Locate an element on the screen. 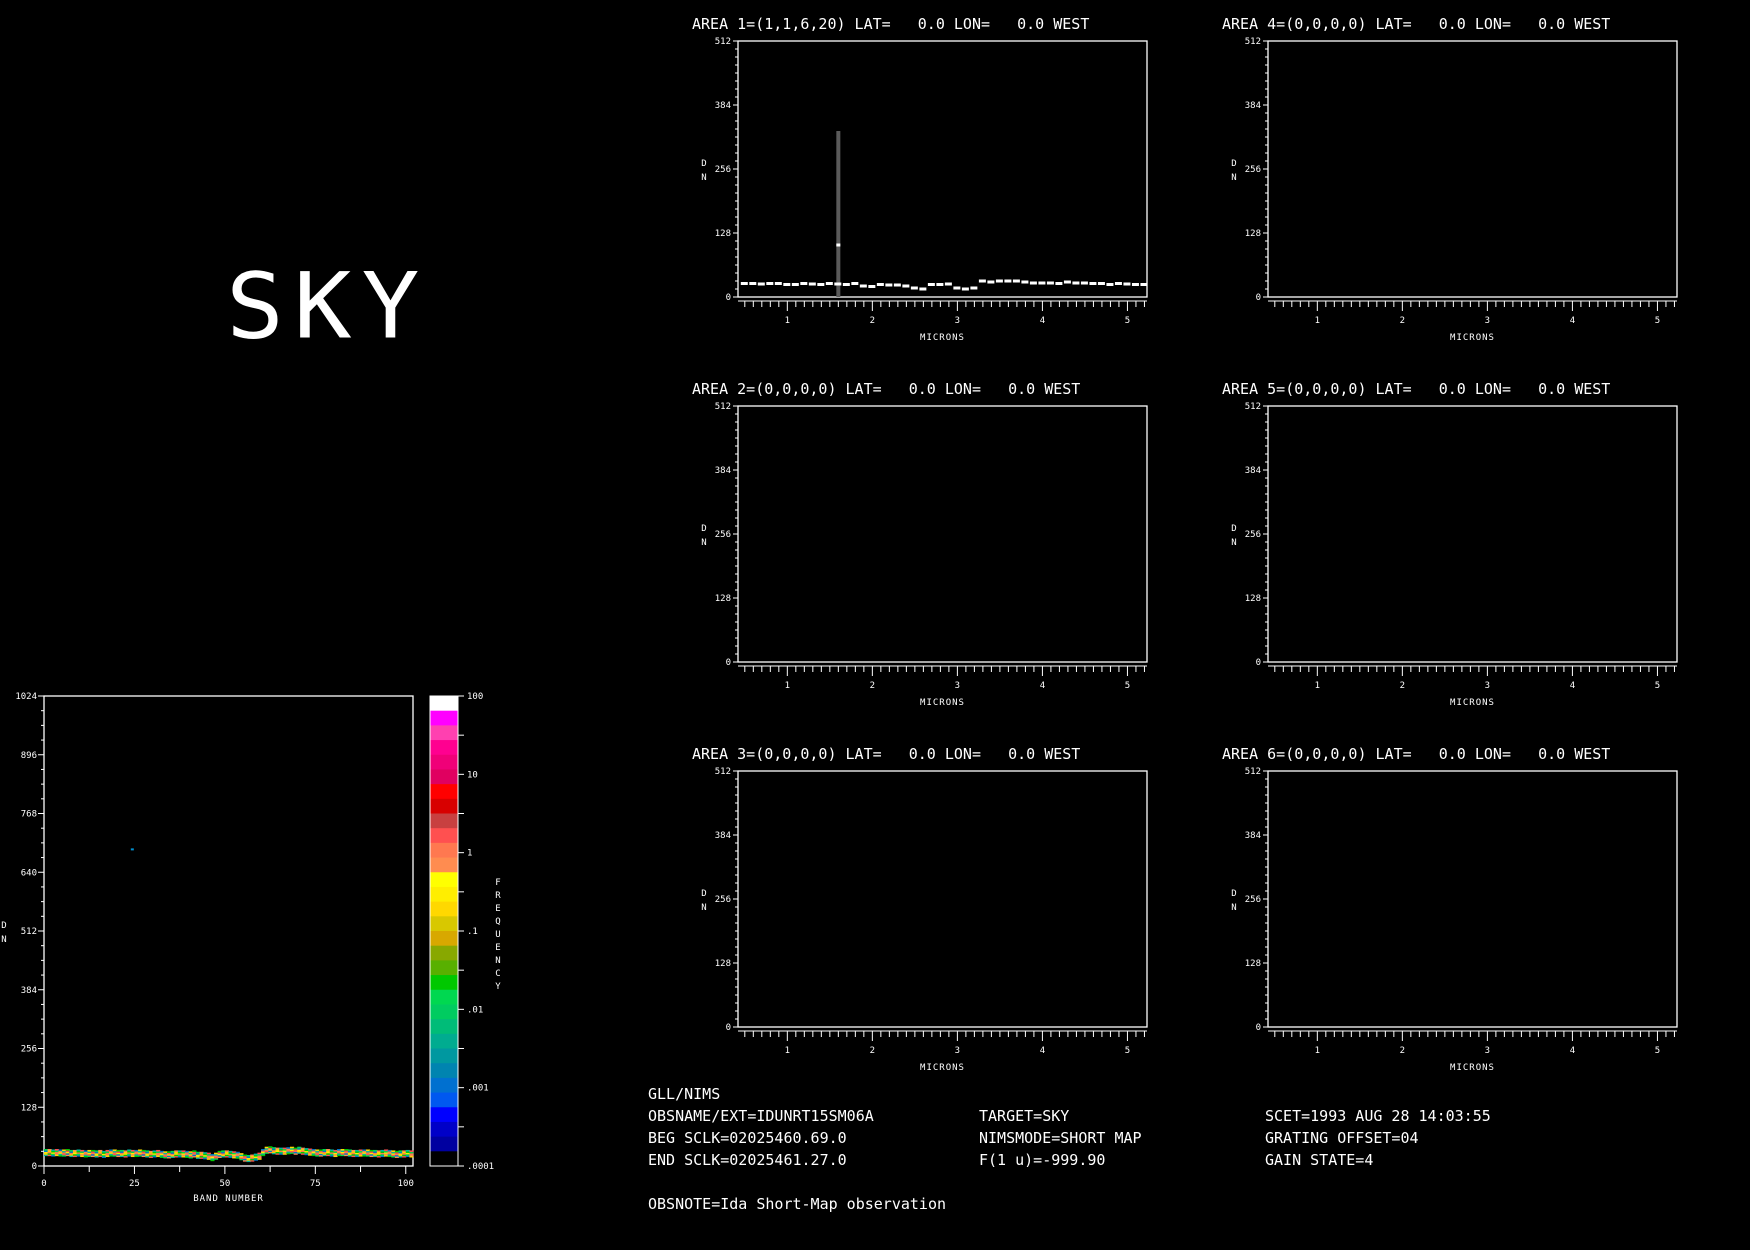  colorbar-tick-label: 1 is located at coordinates (469, 854).